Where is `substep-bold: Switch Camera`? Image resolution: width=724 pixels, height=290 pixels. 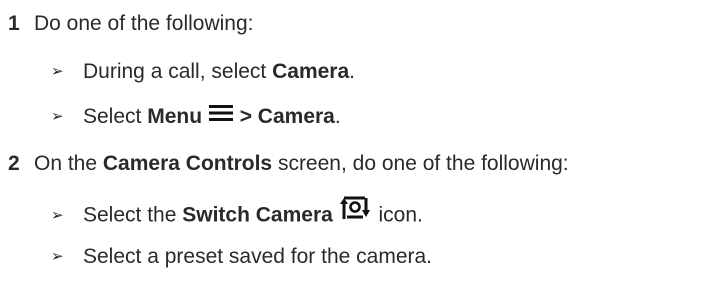
substep-bold: Switch Camera is located at coordinates (257, 215).